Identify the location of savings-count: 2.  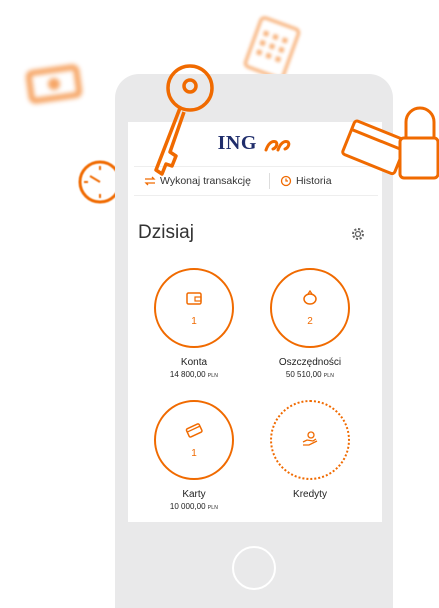
(310, 321).